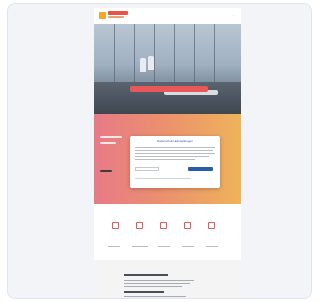 This screenshot has height=302, width=320. I want to click on logo-tagline, so click(116, 17).